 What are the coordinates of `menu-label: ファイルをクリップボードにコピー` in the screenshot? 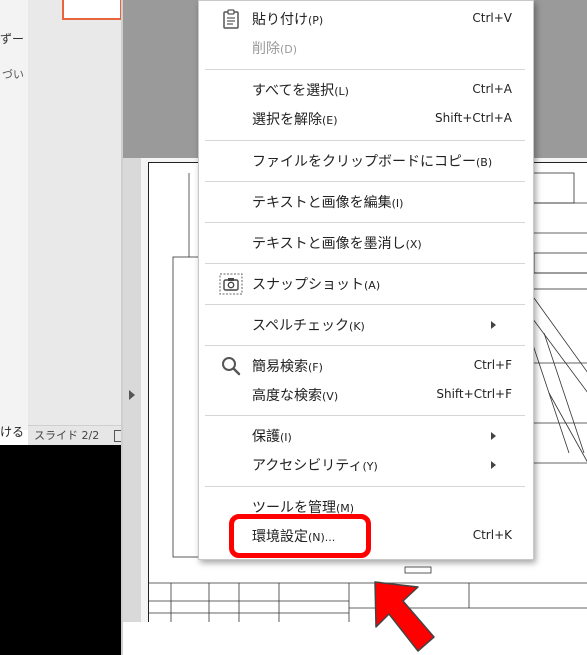 It's located at (364, 162).